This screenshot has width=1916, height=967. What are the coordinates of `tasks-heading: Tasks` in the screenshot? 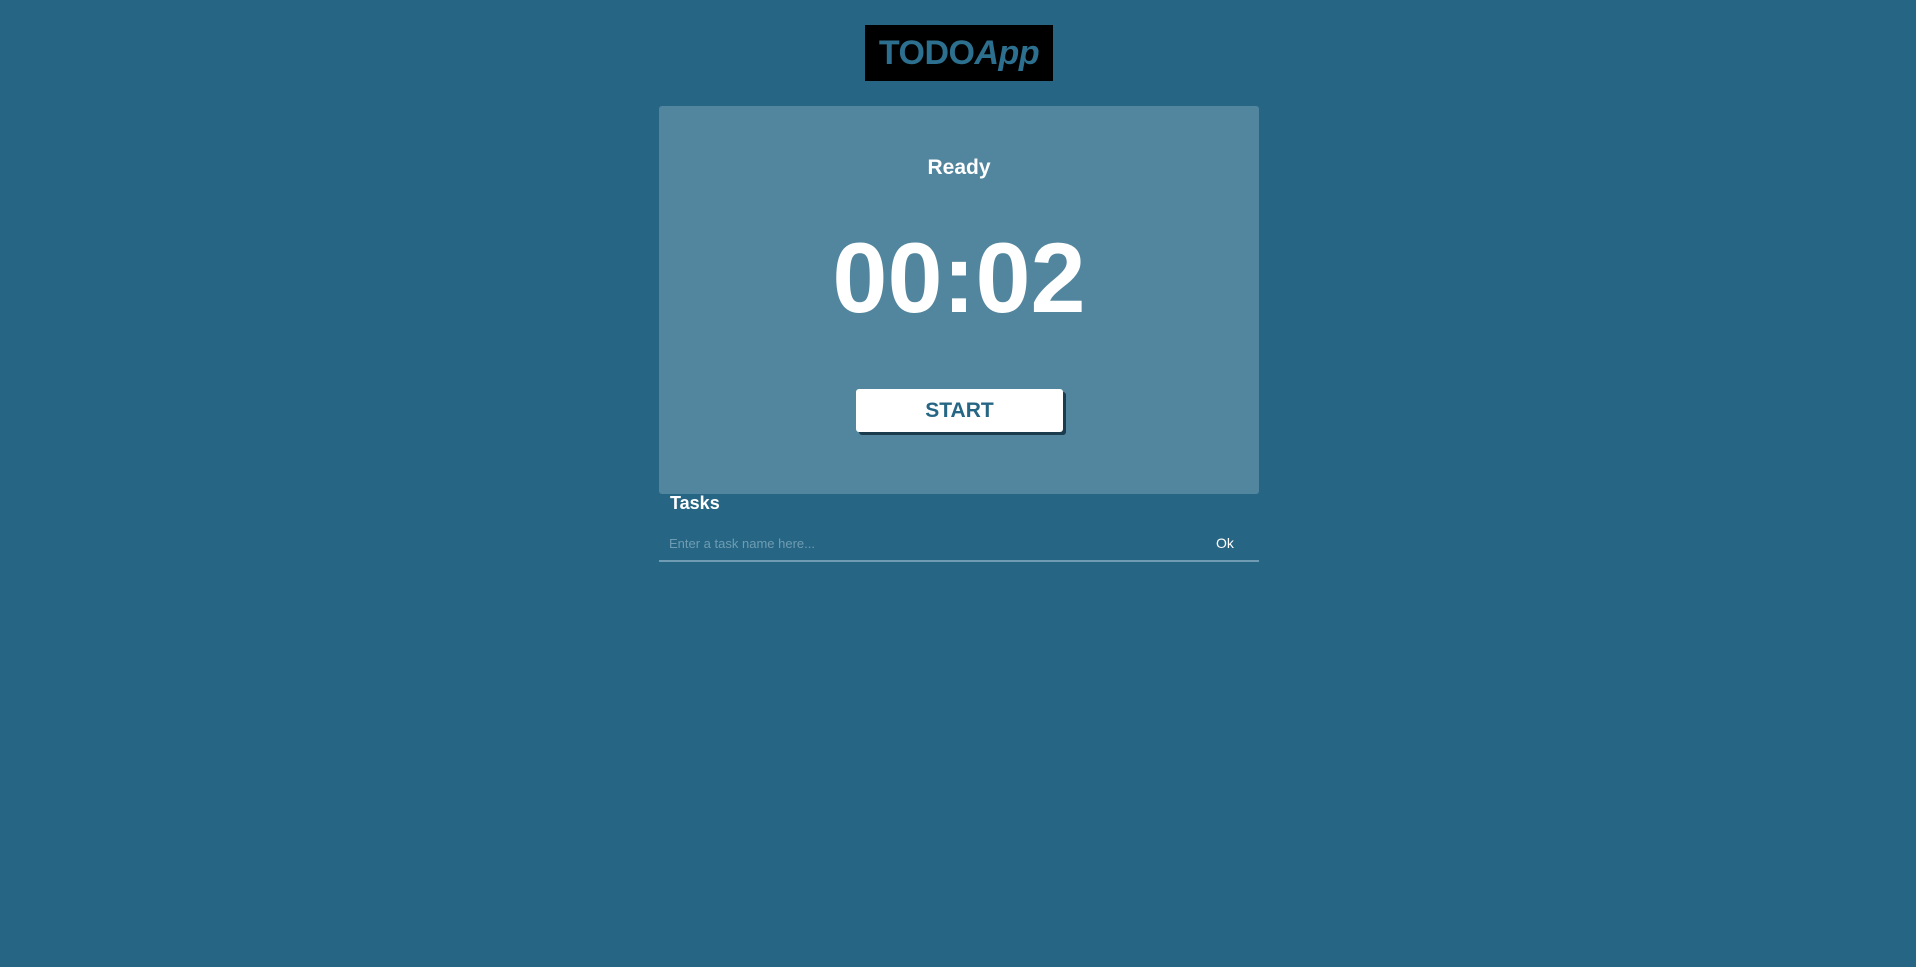 It's located at (695, 503).